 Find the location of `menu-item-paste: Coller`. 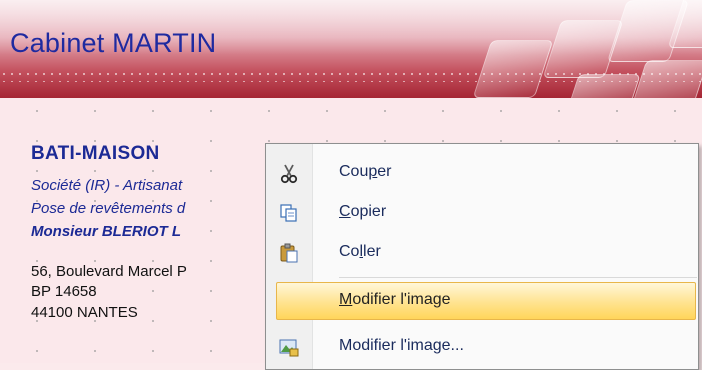

menu-item-paste: Coller is located at coordinates (482, 253).